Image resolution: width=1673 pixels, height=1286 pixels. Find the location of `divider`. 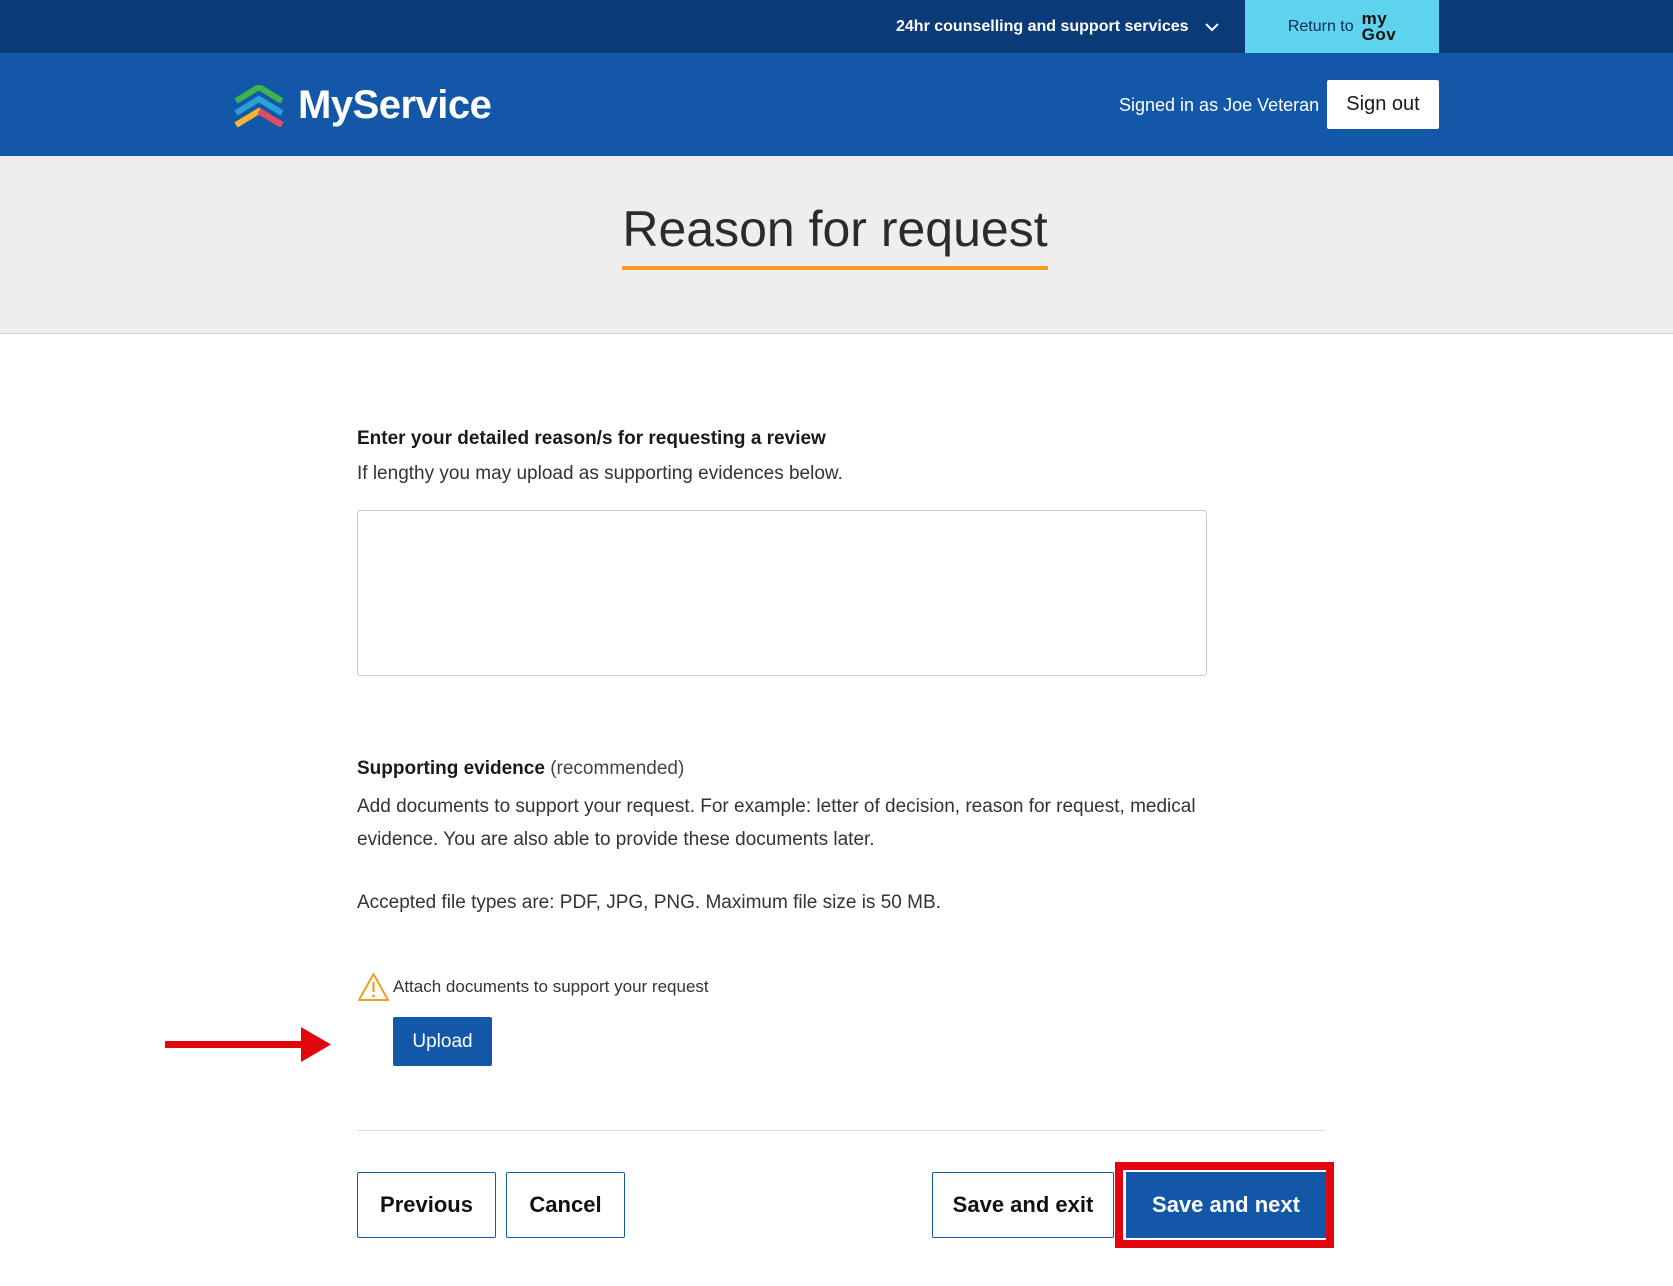

divider is located at coordinates (841, 1130).